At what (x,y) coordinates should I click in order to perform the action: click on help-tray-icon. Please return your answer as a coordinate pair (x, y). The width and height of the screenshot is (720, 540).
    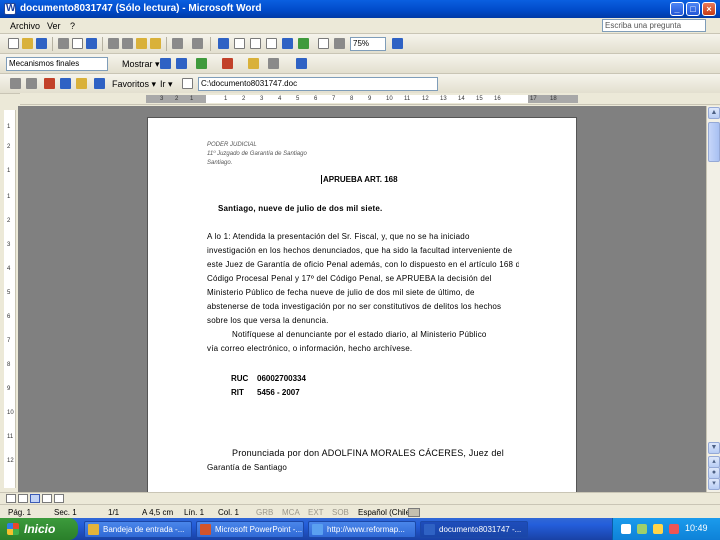
    Looking at the image, I should click on (626, 529).